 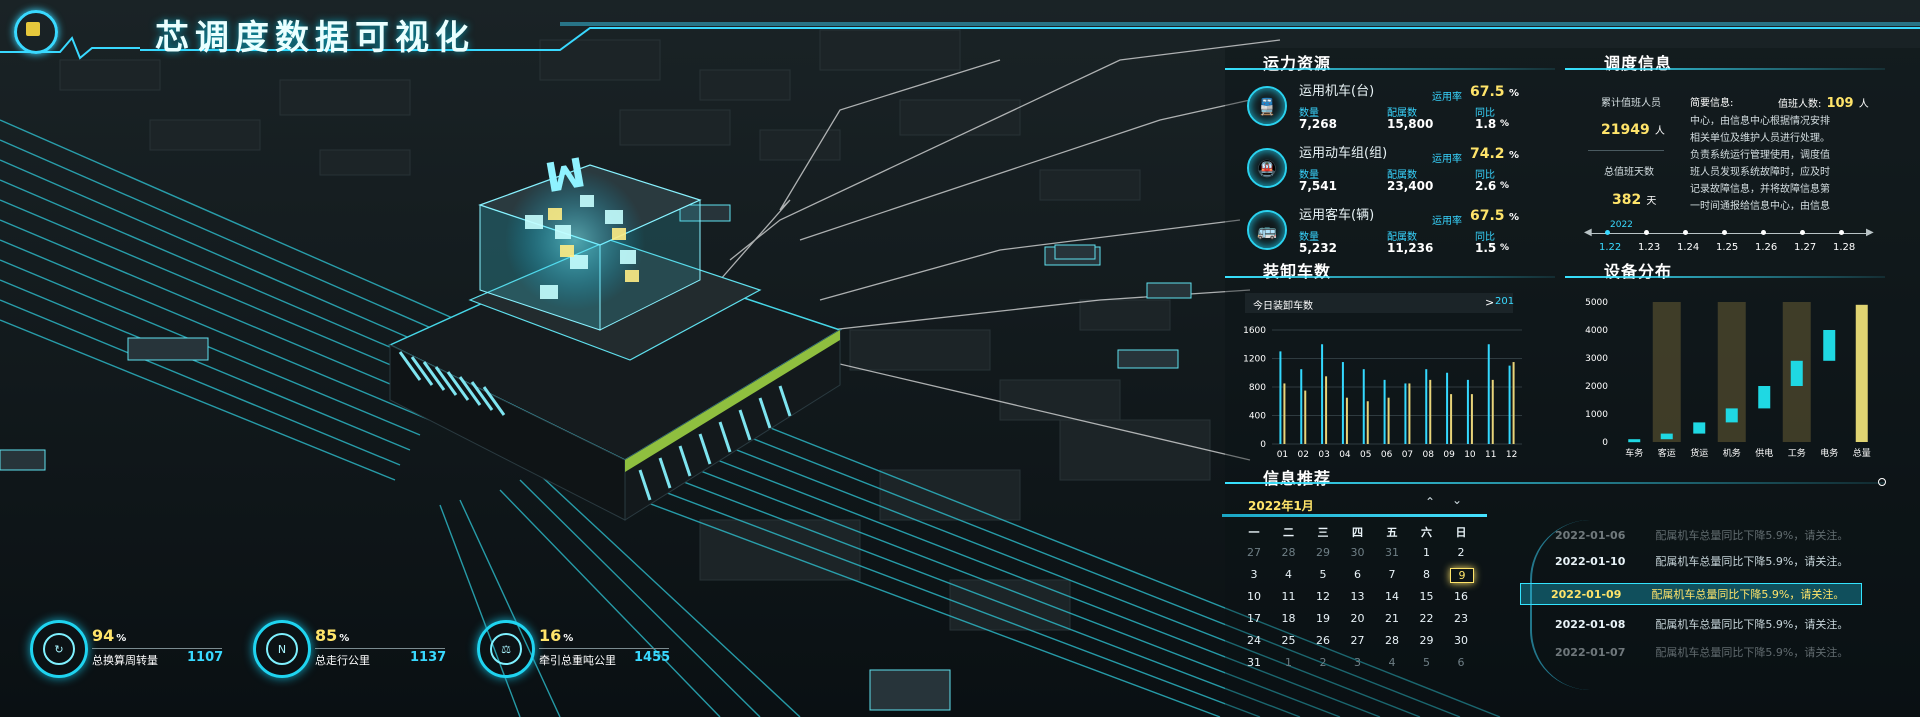 What do you see at coordinates (1387, 455) in the screenshot?
I see `x-tick-label: 06` at bounding box center [1387, 455].